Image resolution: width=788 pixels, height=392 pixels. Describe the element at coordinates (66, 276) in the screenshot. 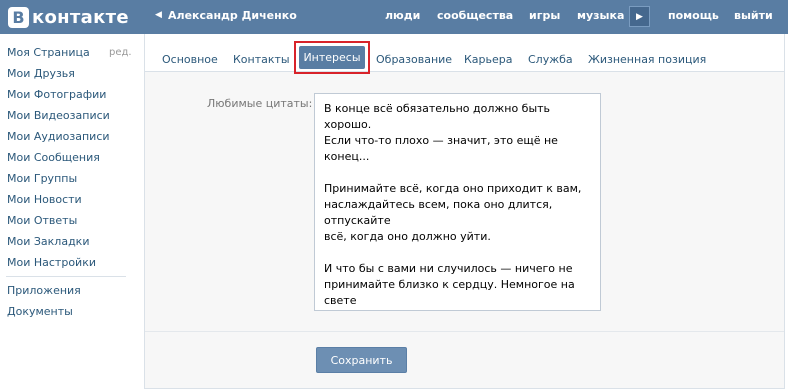

I see `sidebar-divider` at that location.